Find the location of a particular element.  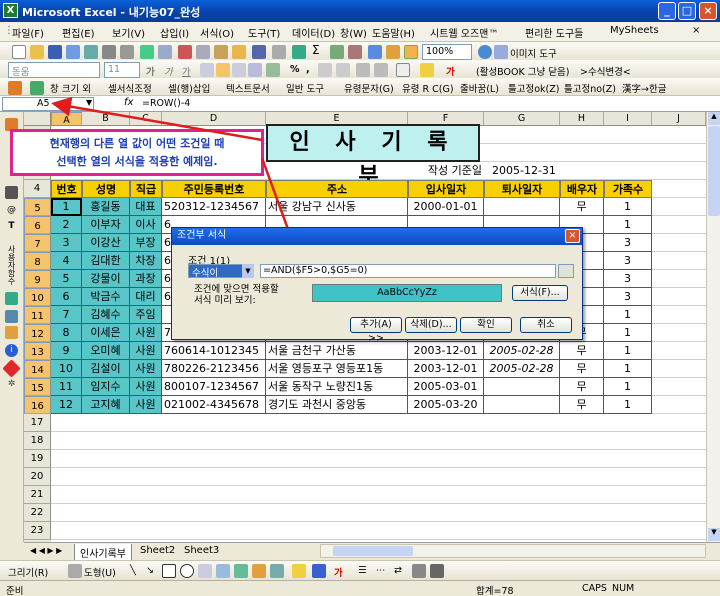

emp-id-number: 520312-1234567 is located at coordinates (214, 207).